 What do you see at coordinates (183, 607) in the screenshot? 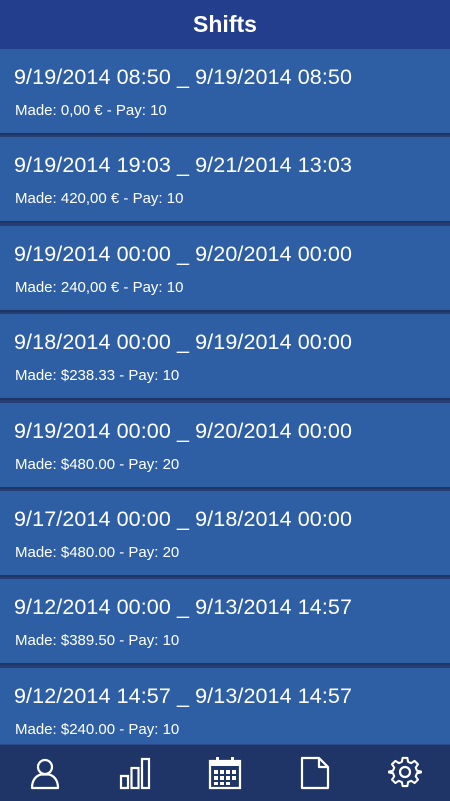
I see `shift-date-range: 9/12/2014 00:00 _ 9/13/2014 14:57` at bounding box center [183, 607].